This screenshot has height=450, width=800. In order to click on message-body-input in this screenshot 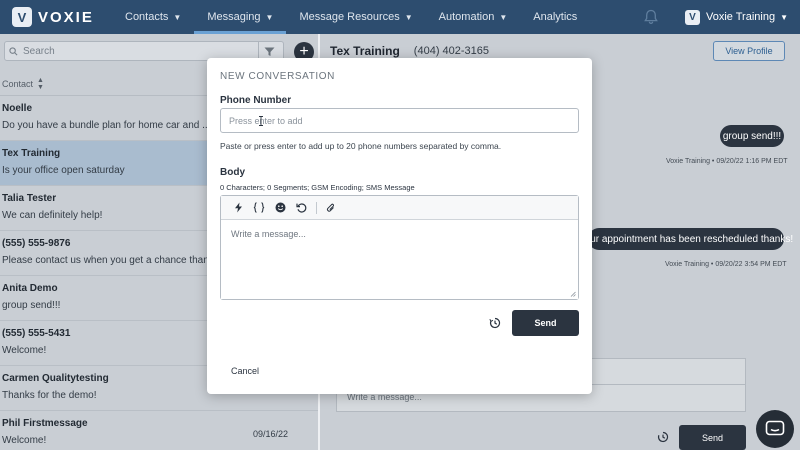, I will do `click(399, 259)`.